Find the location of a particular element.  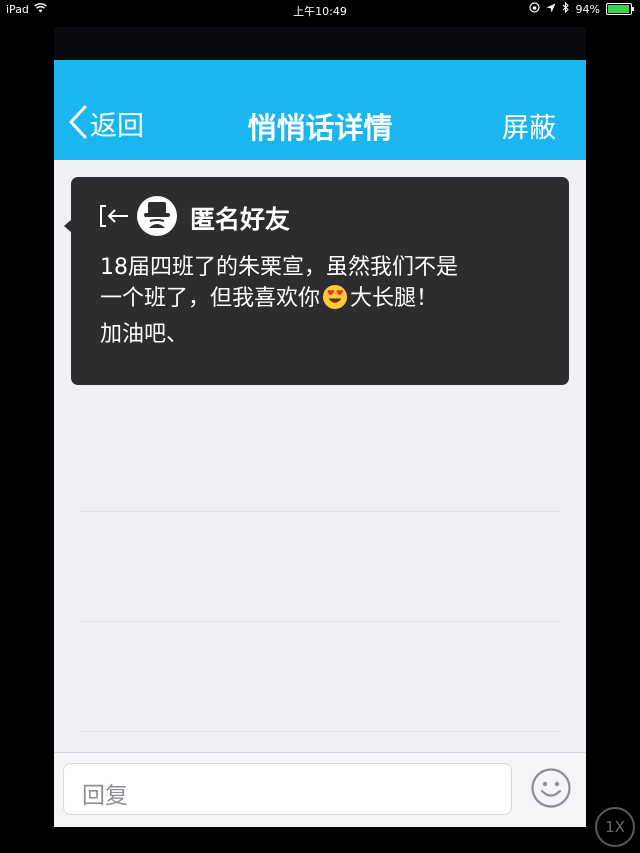

reply-input: 回复 is located at coordinates (287, 789).